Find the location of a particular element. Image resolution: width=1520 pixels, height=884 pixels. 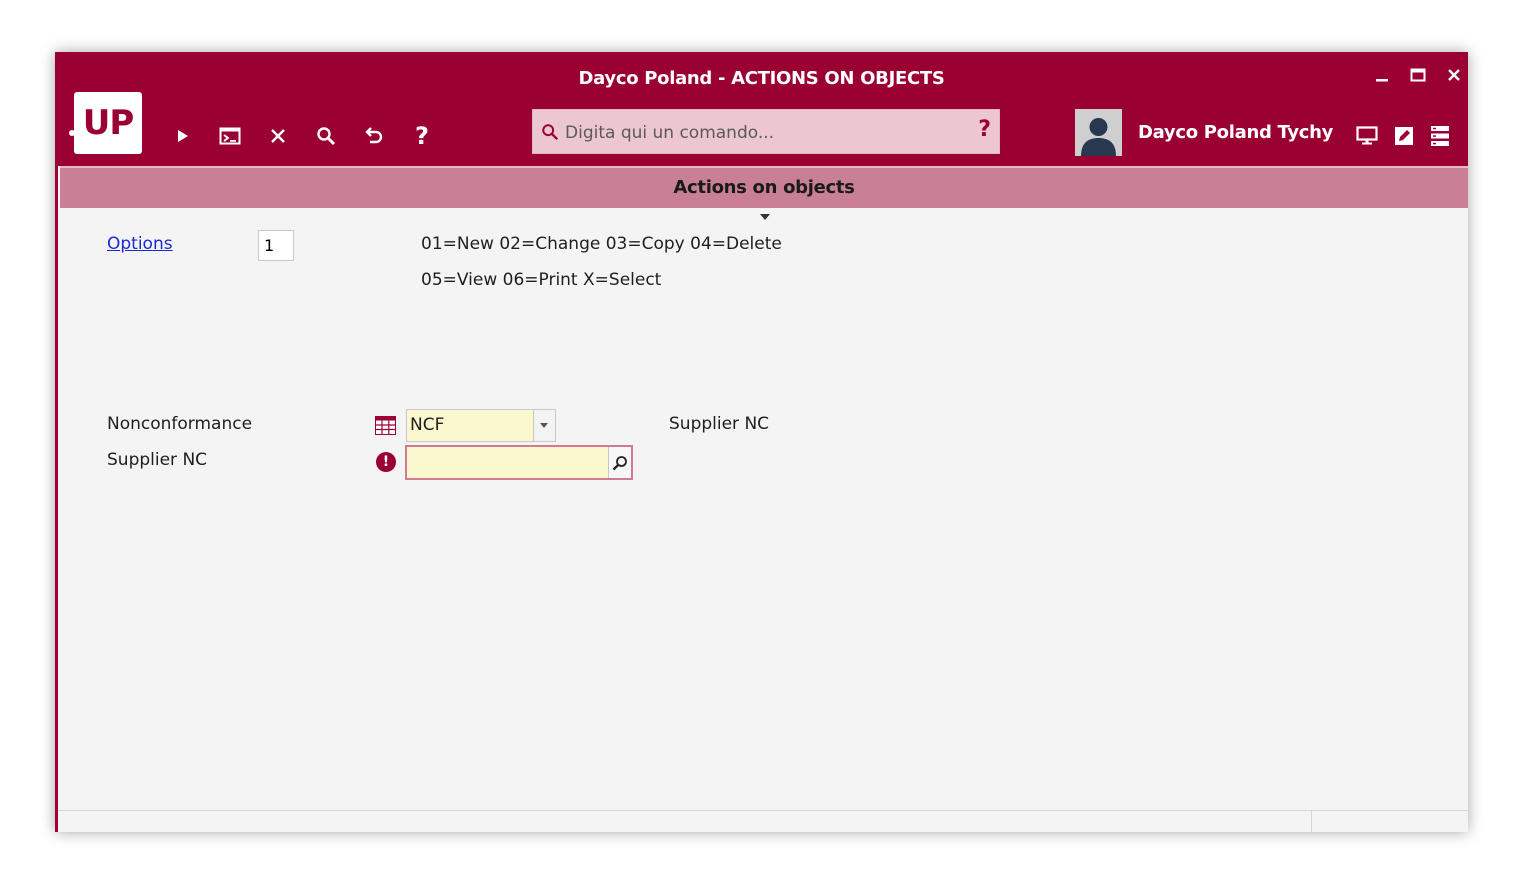

edit-icon is located at coordinates (1404, 136).